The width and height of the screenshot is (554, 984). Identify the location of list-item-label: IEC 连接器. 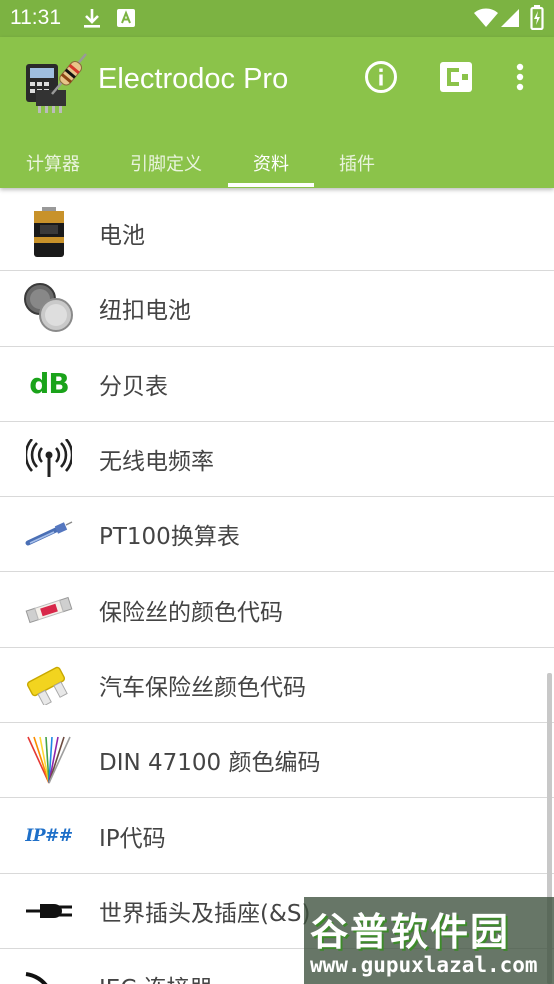
(156, 976).